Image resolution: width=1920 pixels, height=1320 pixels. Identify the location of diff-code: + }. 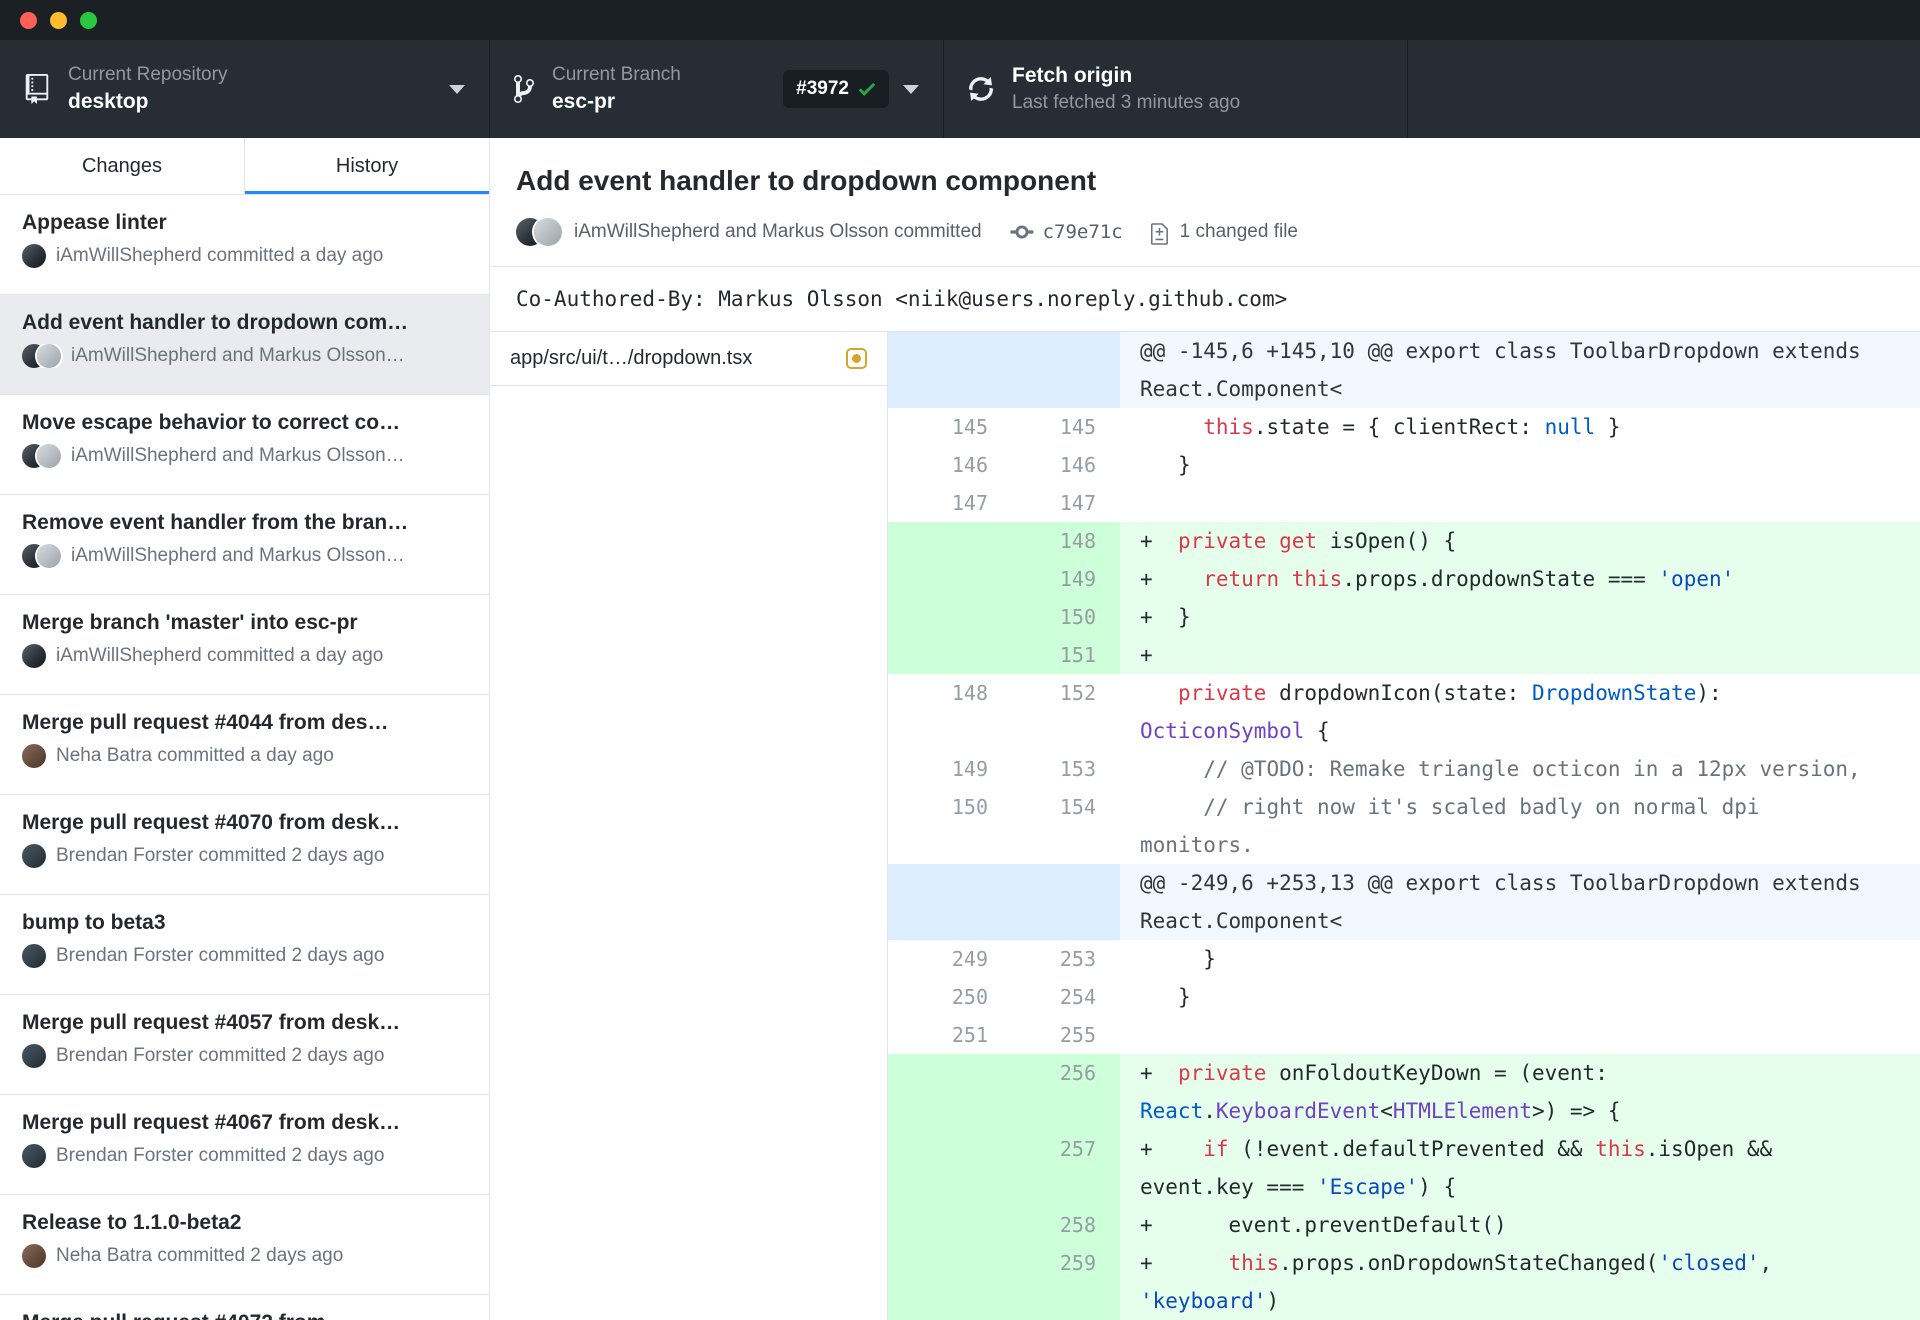
(1520, 617).